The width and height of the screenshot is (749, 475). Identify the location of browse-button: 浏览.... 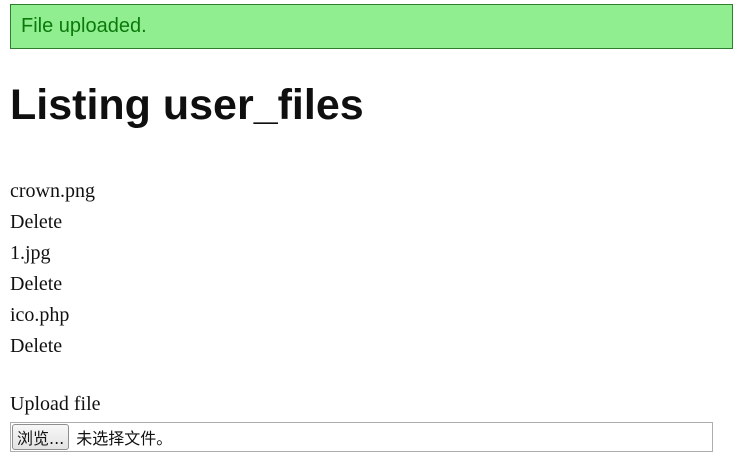
(41, 437).